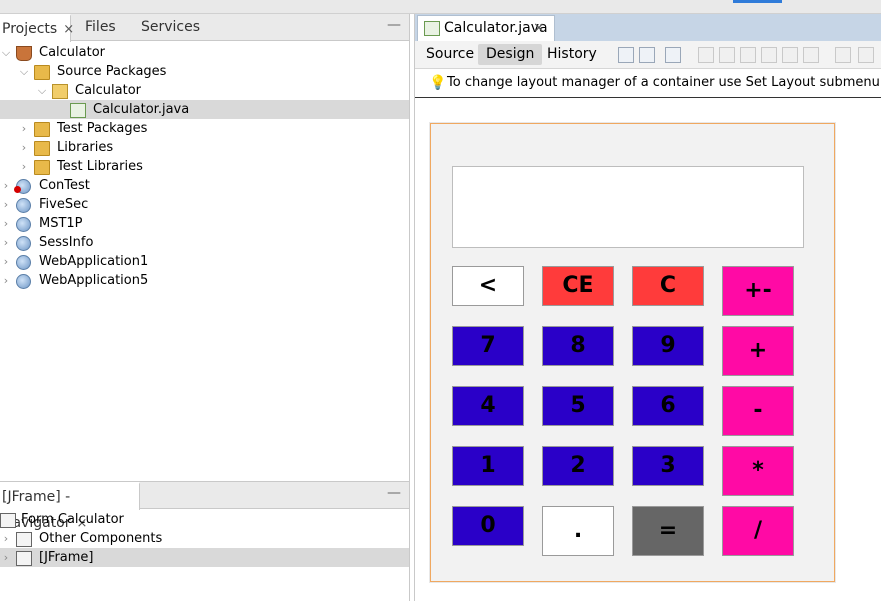 The height and width of the screenshot is (601, 881). Describe the element at coordinates (578, 466) in the screenshot. I see `digit-2-button: 2` at that location.